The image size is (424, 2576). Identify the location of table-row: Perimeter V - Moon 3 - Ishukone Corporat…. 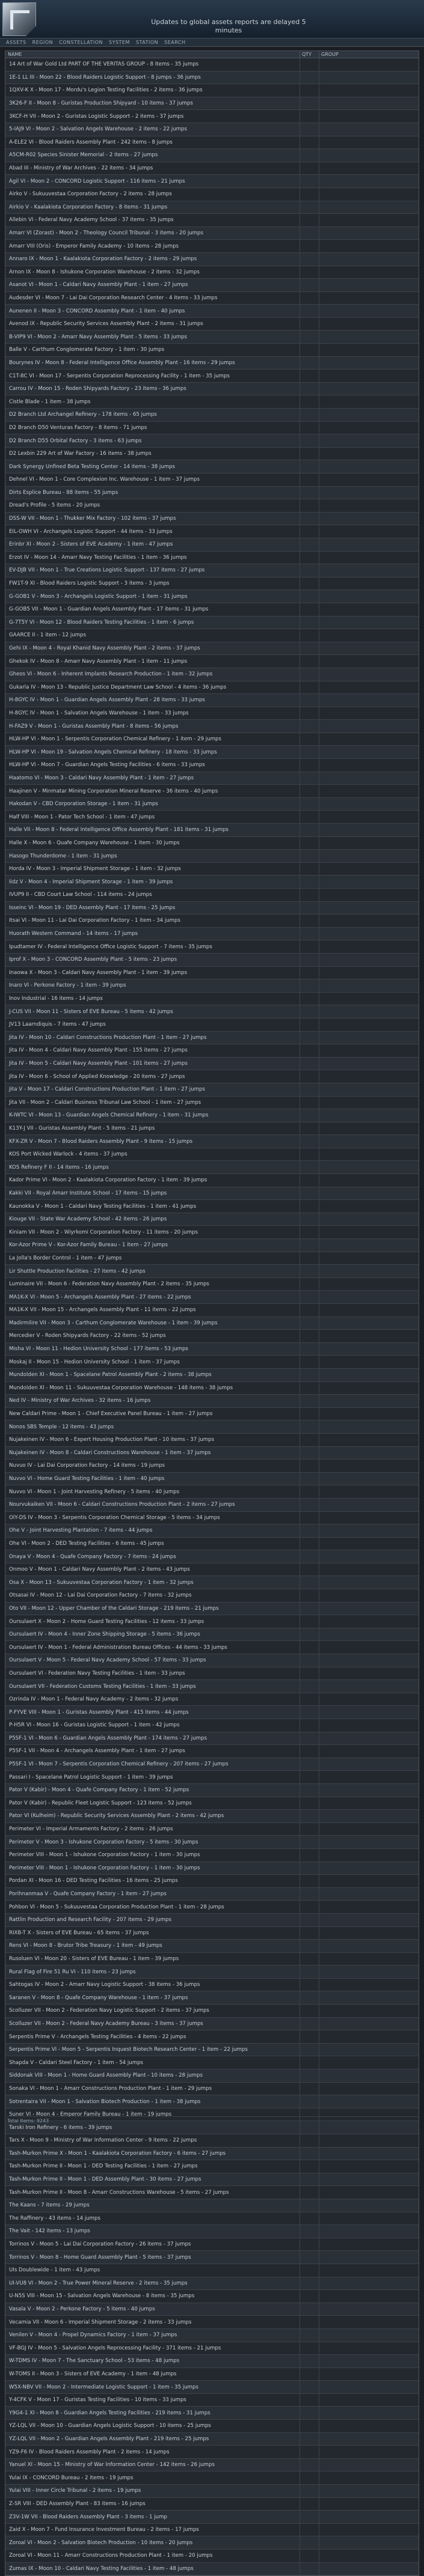
(212, 1842).